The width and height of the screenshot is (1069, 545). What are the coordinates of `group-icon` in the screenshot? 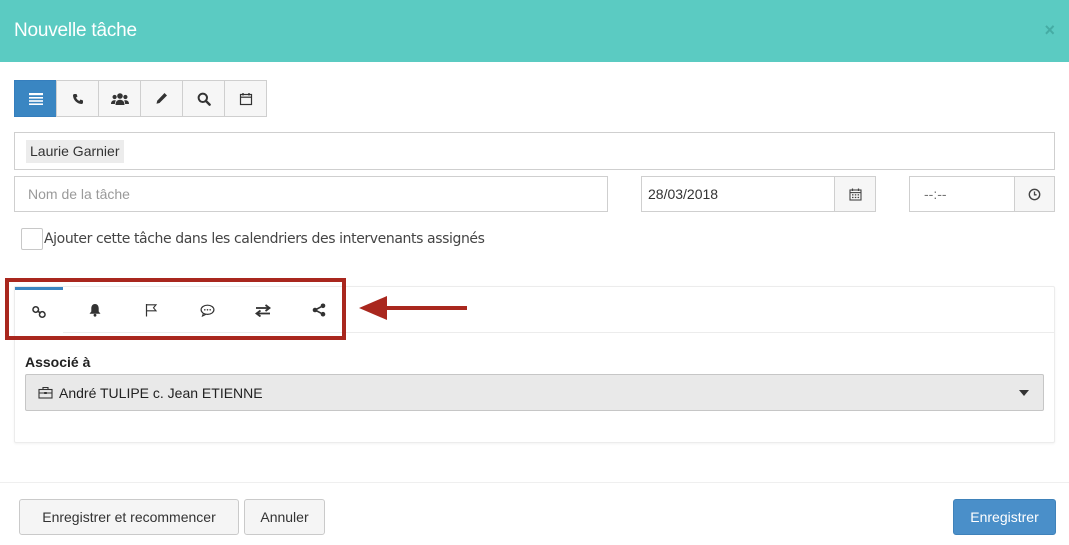 It's located at (119, 98).